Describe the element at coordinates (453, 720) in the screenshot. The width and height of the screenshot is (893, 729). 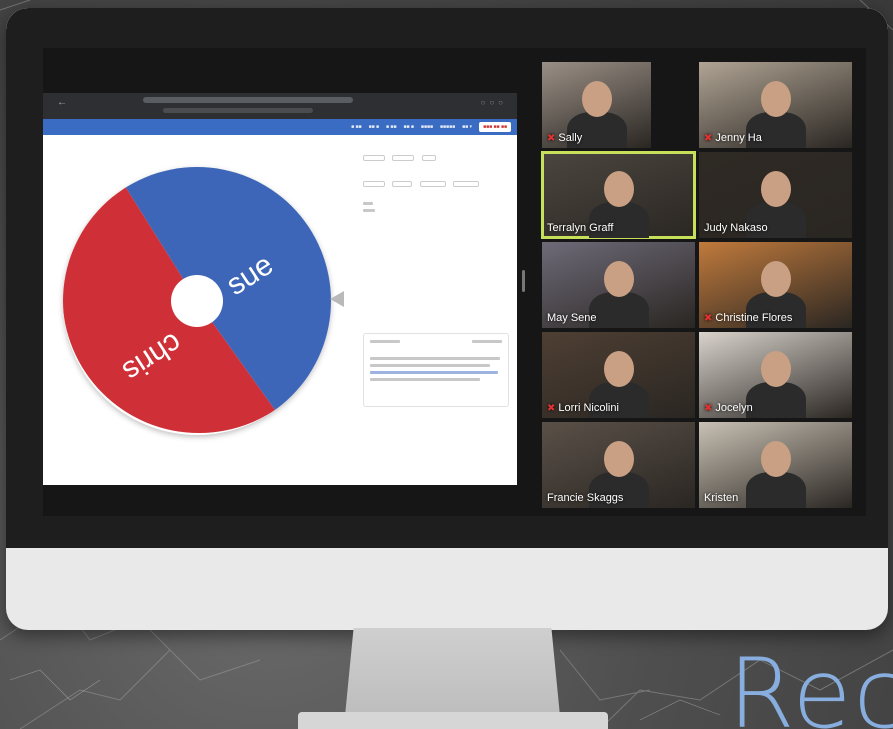
I see `monitor-stand-base` at that location.